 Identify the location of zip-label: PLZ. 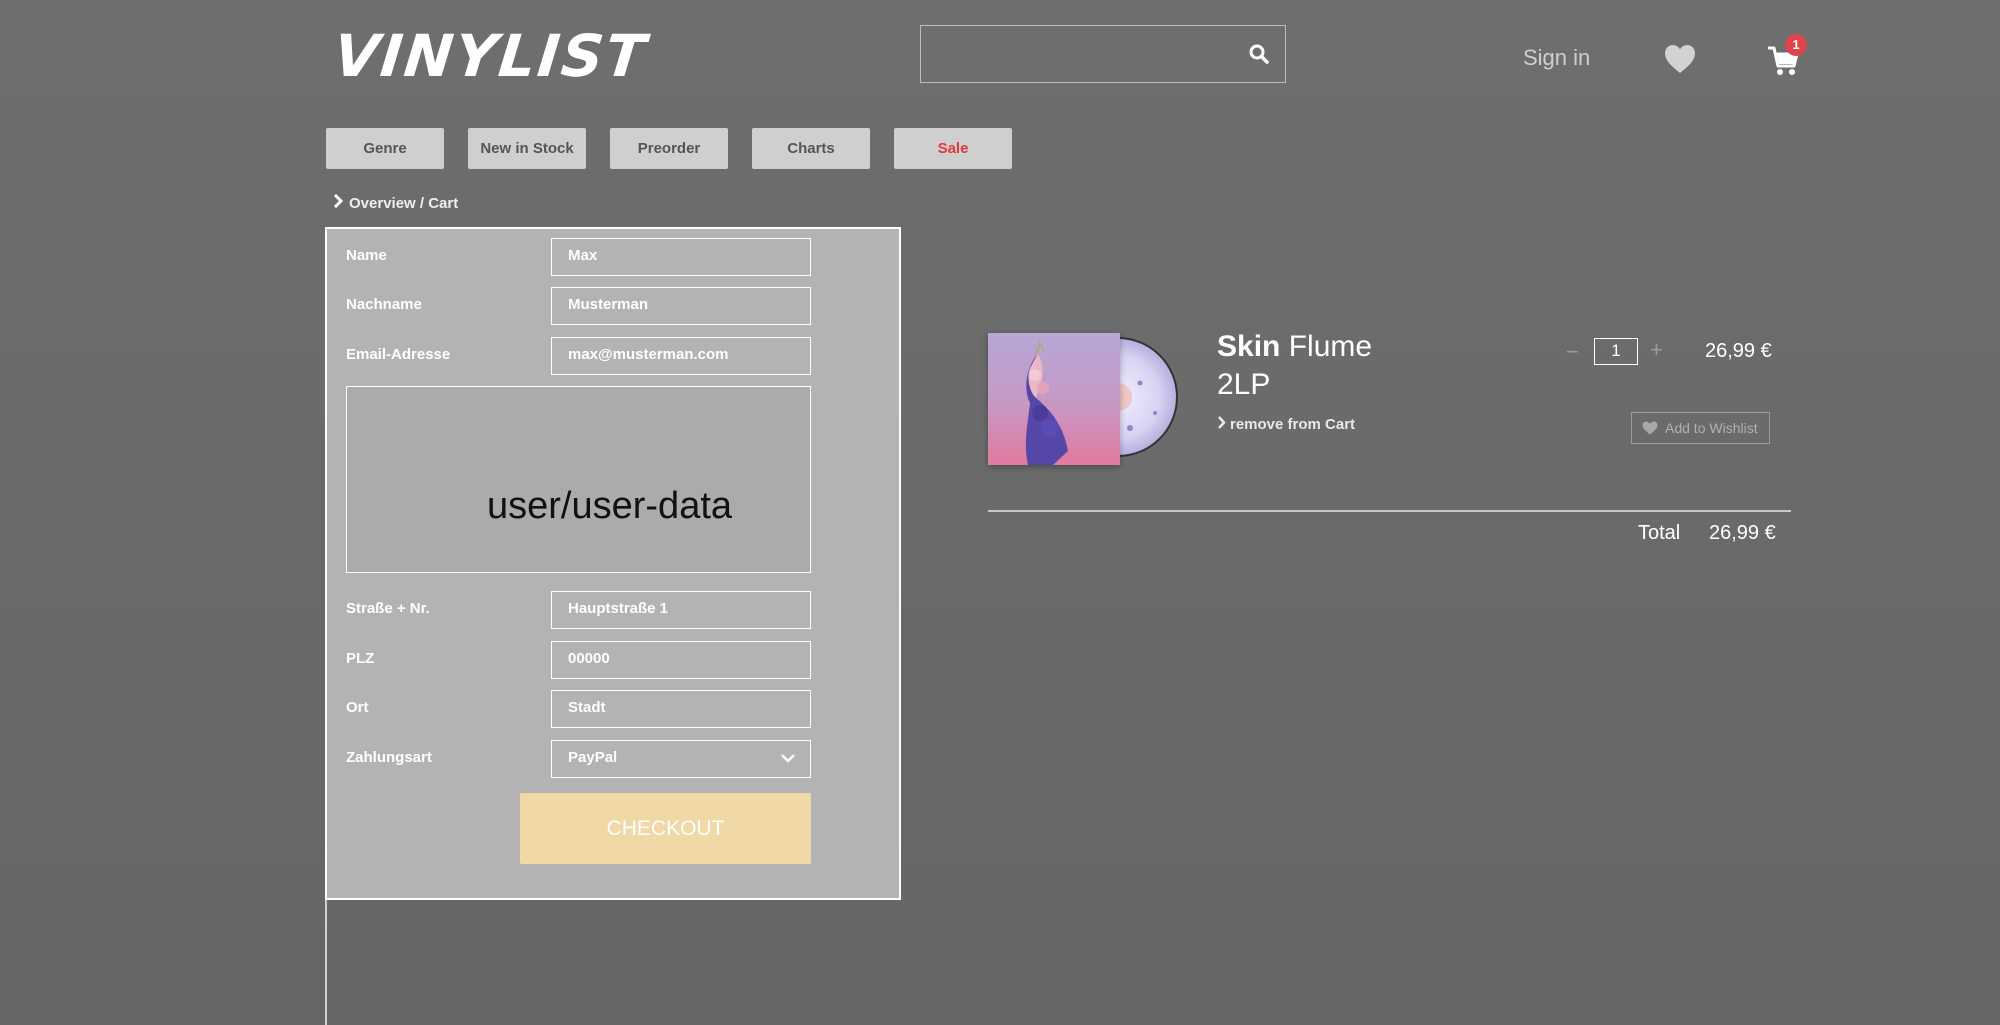
(360, 658).